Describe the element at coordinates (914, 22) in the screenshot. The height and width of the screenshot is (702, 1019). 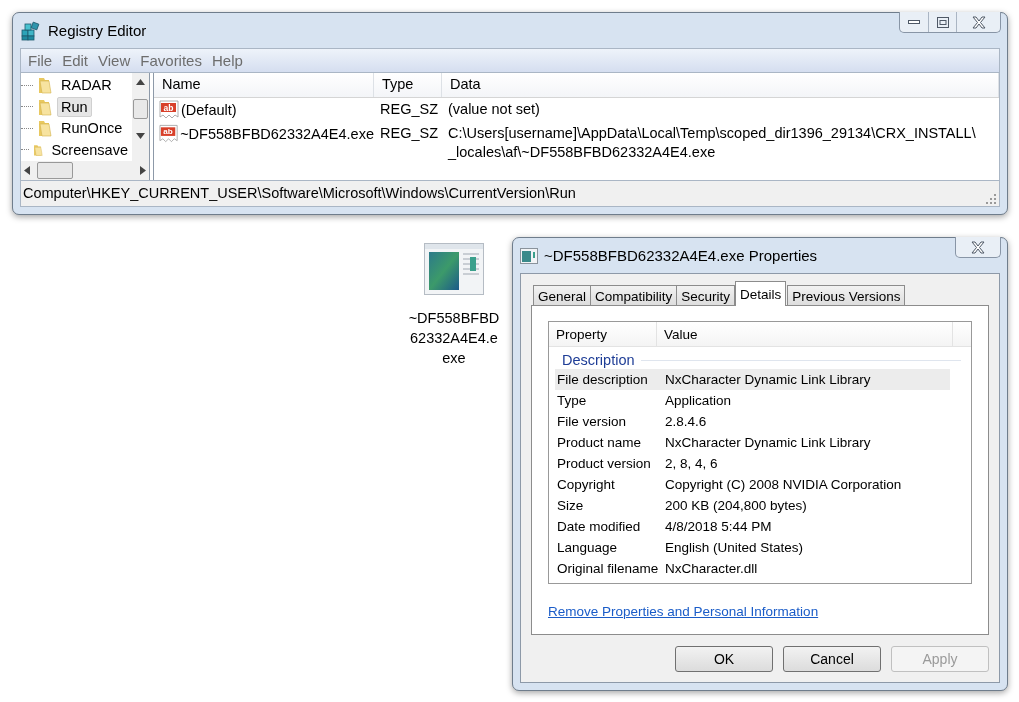
I see `minimize-icon` at that location.